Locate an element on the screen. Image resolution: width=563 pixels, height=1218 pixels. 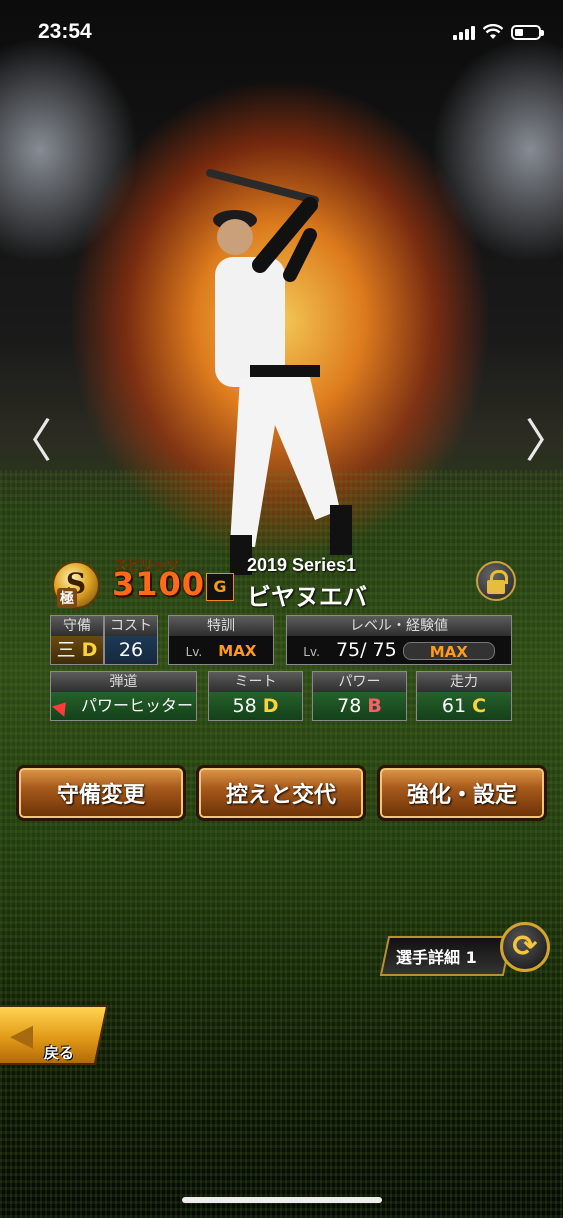
defense-position: 三 is located at coordinates (66, 650).